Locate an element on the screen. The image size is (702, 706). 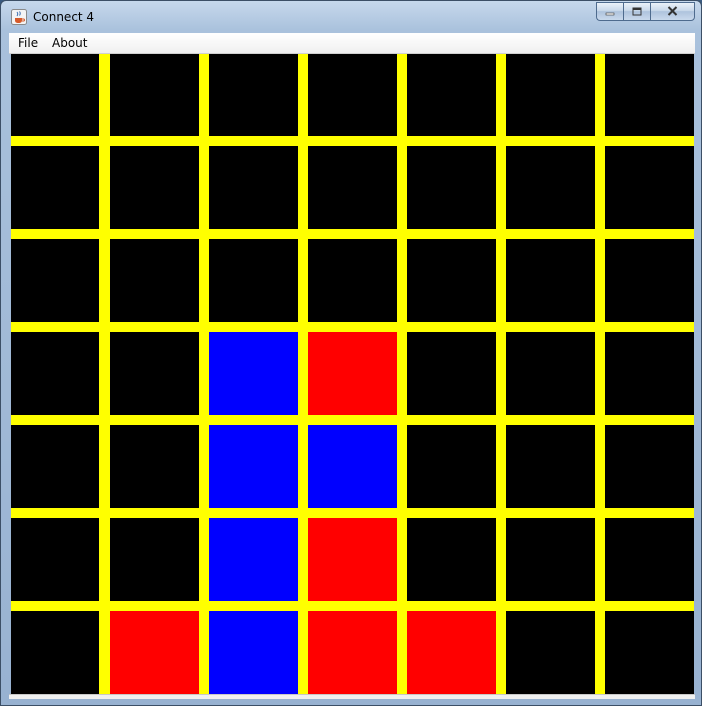
title-bar: Connect 4 is located at coordinates (351, 17).